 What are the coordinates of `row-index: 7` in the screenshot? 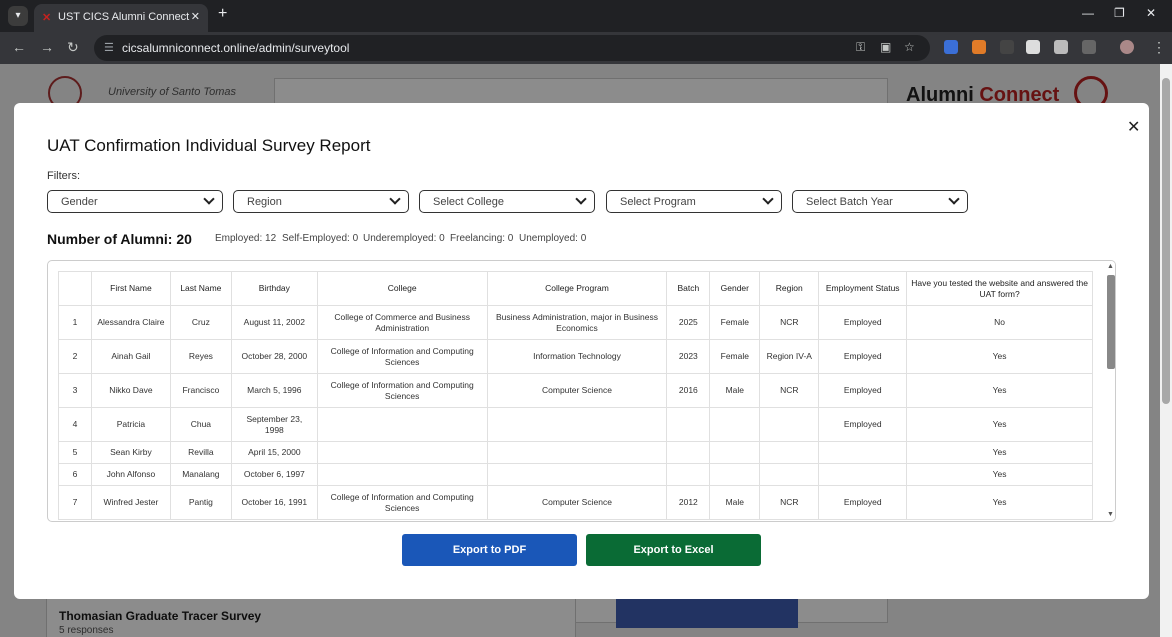 It's located at (75, 502).